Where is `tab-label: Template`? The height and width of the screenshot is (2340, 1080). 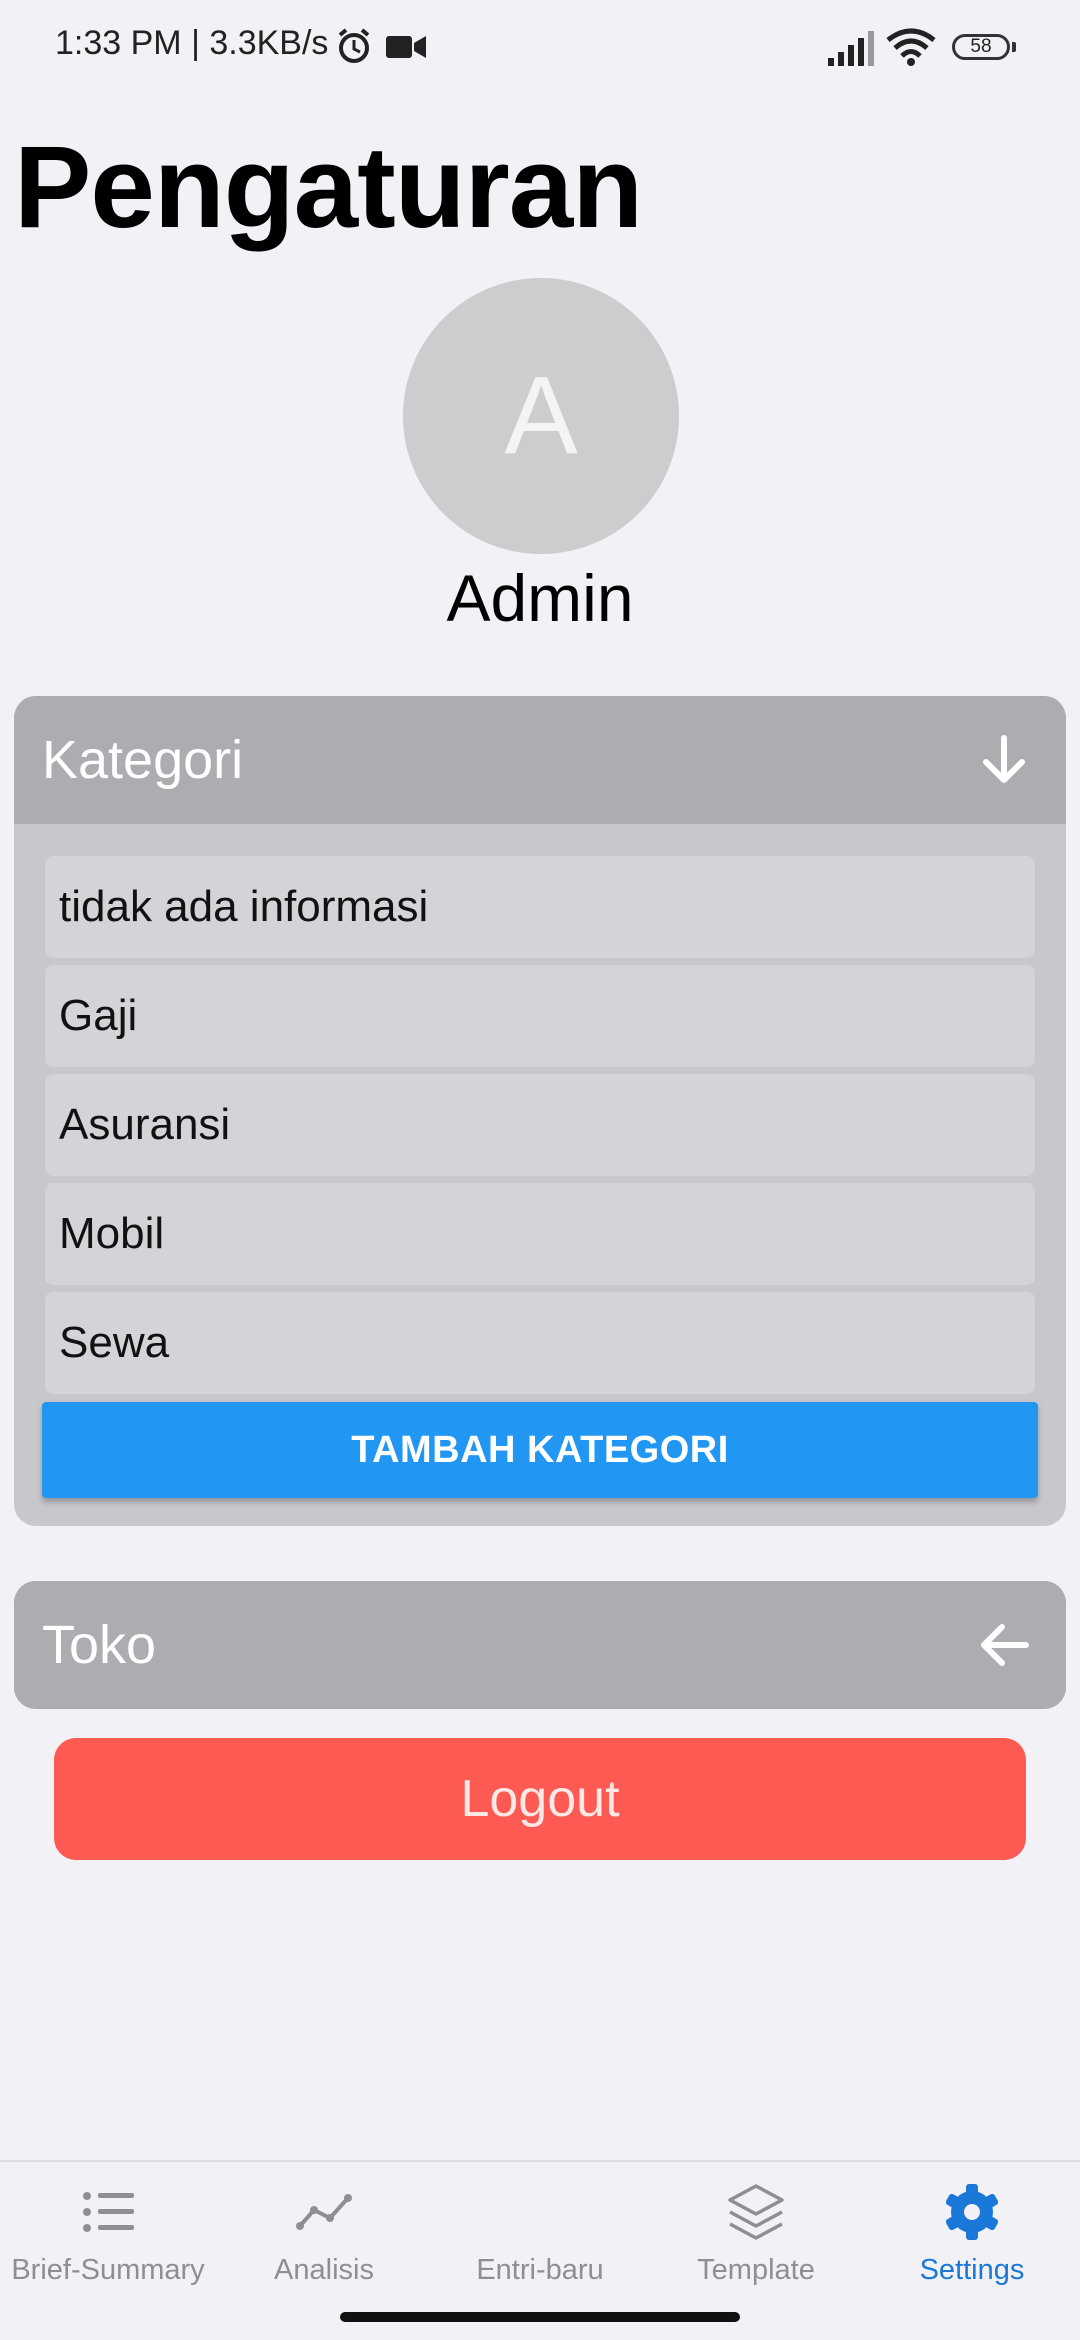 tab-label: Template is located at coordinates (756, 2270).